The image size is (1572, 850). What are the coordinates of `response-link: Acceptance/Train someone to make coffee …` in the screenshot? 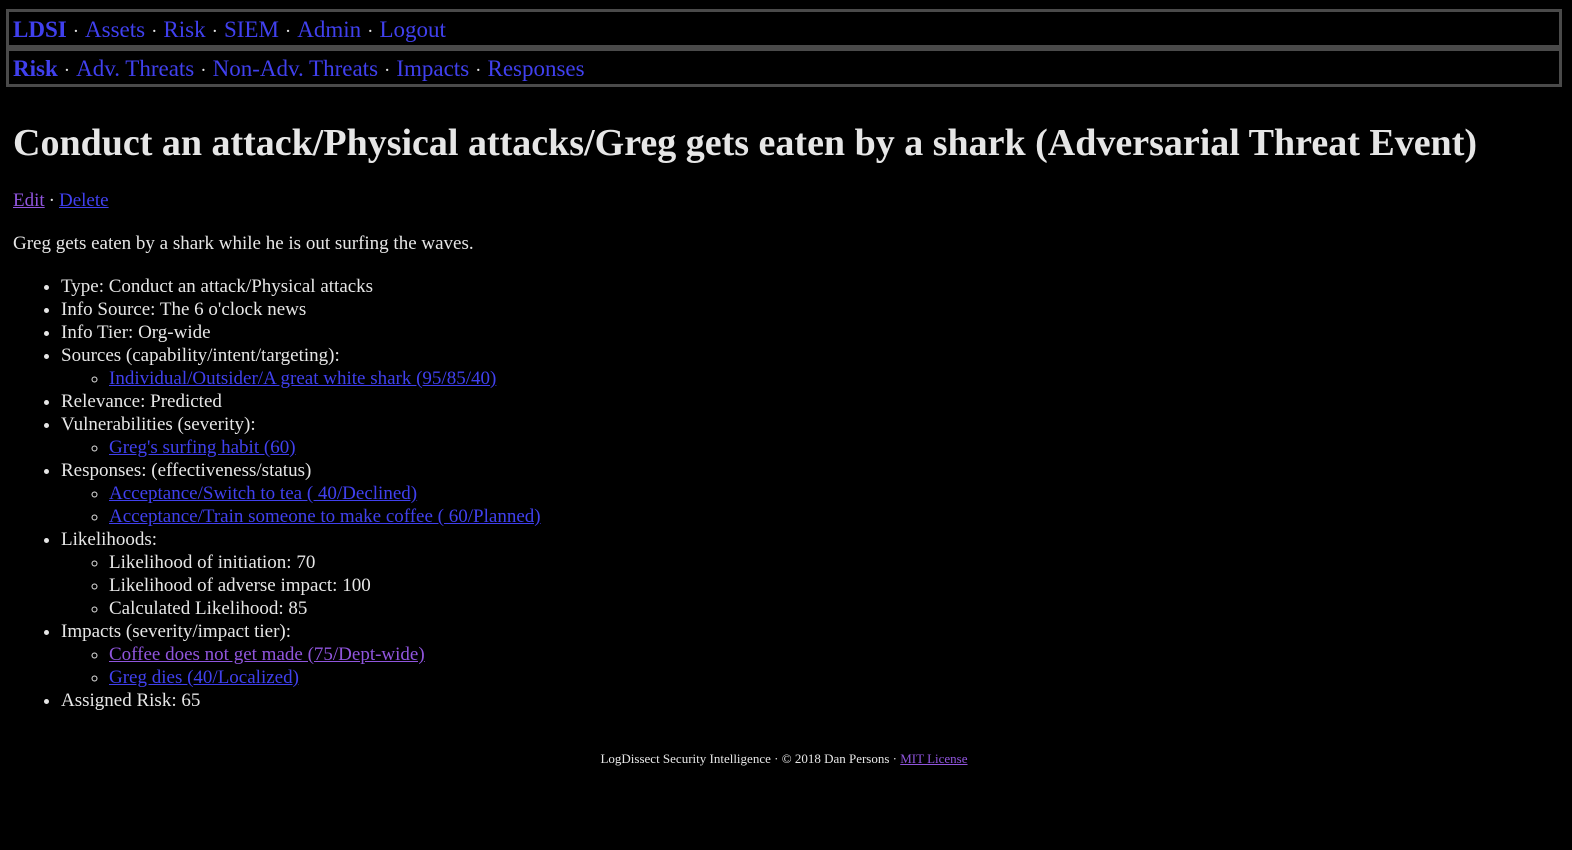 It's located at (325, 516).